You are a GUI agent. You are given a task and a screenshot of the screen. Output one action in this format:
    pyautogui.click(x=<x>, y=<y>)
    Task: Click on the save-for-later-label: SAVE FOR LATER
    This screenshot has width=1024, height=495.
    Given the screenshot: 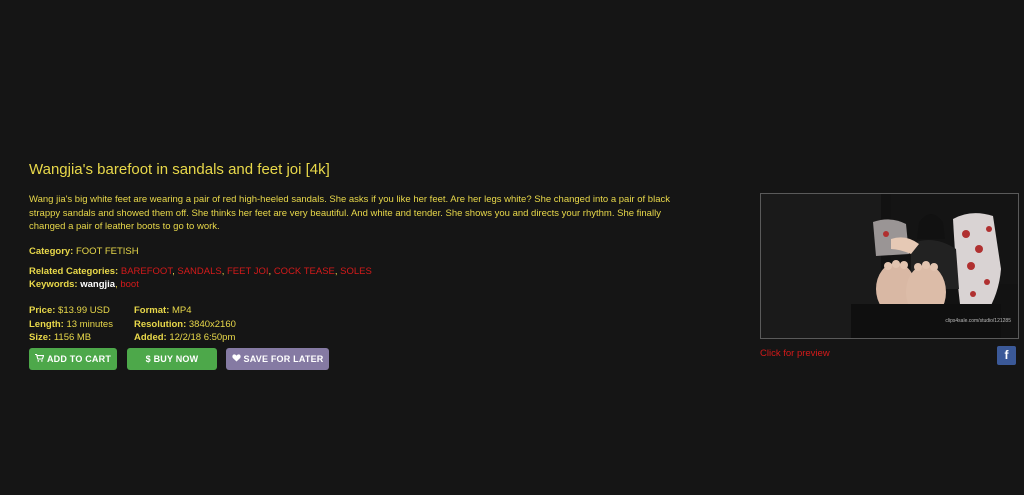 What is the action you would take?
    pyautogui.click(x=283, y=359)
    